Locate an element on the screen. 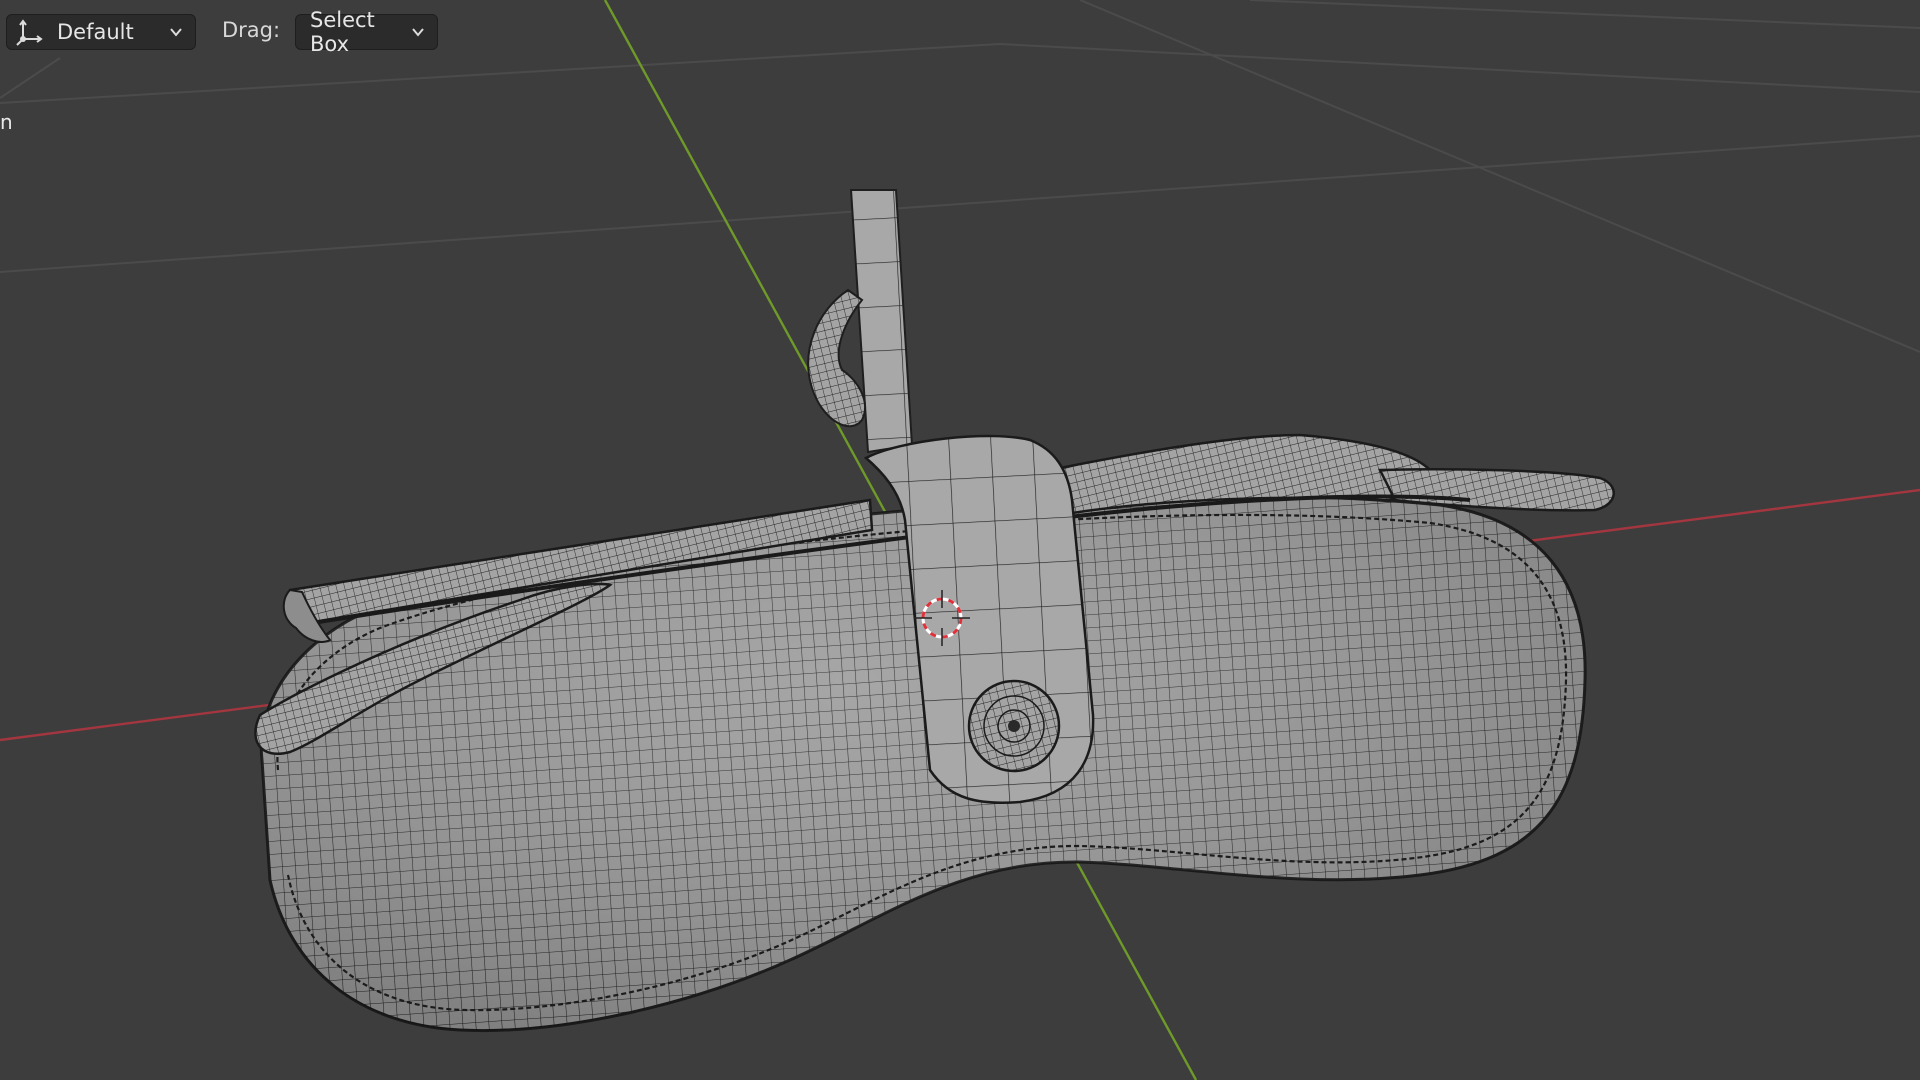 This screenshot has height=1080, width=1920. transform-orientation-dropdown: Default is located at coordinates (101, 32).